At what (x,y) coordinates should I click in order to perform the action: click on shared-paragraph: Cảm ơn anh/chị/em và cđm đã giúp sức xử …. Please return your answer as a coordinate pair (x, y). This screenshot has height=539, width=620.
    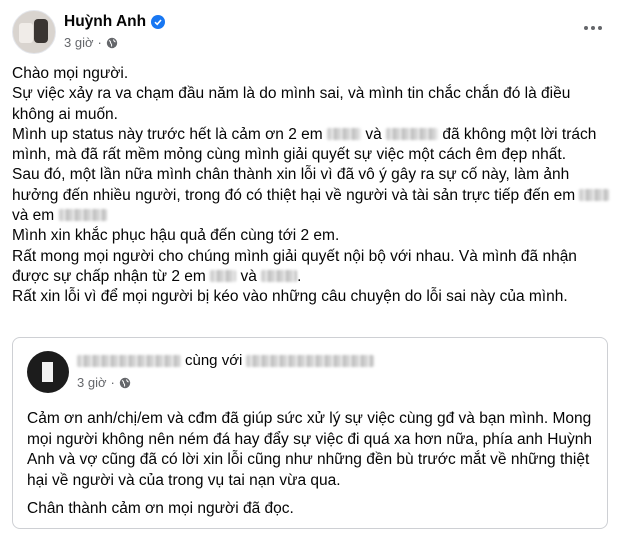
    Looking at the image, I should click on (310, 449).